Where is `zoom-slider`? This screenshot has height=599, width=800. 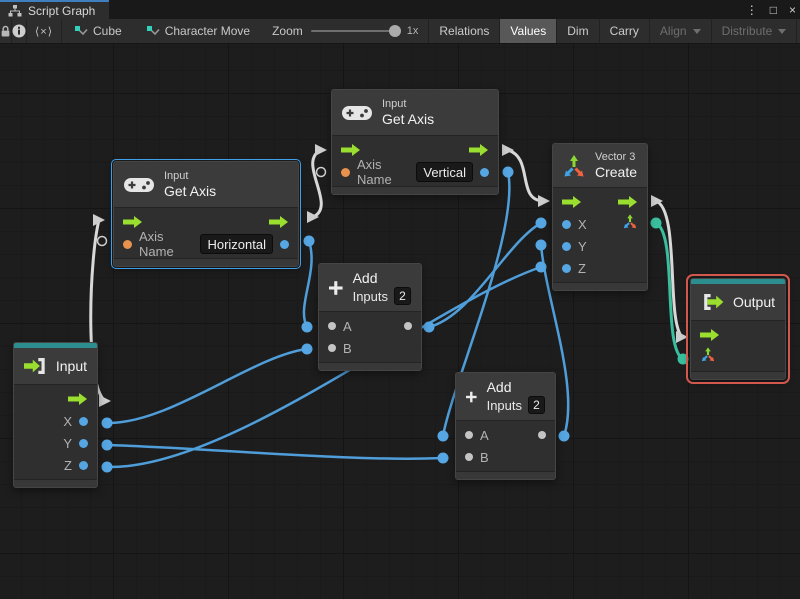
zoom-slider is located at coordinates (355, 31).